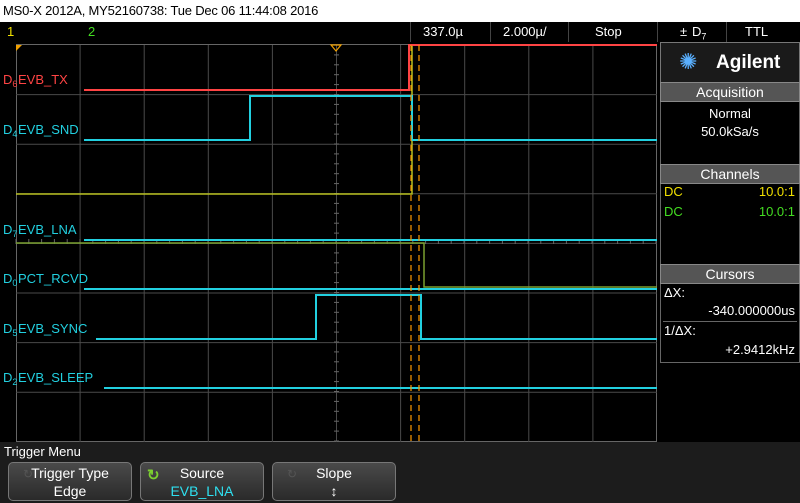 This screenshot has height=503, width=800. What do you see at coordinates (443, 32) in the screenshot?
I see `trigger-position: 337.0µ` at bounding box center [443, 32].